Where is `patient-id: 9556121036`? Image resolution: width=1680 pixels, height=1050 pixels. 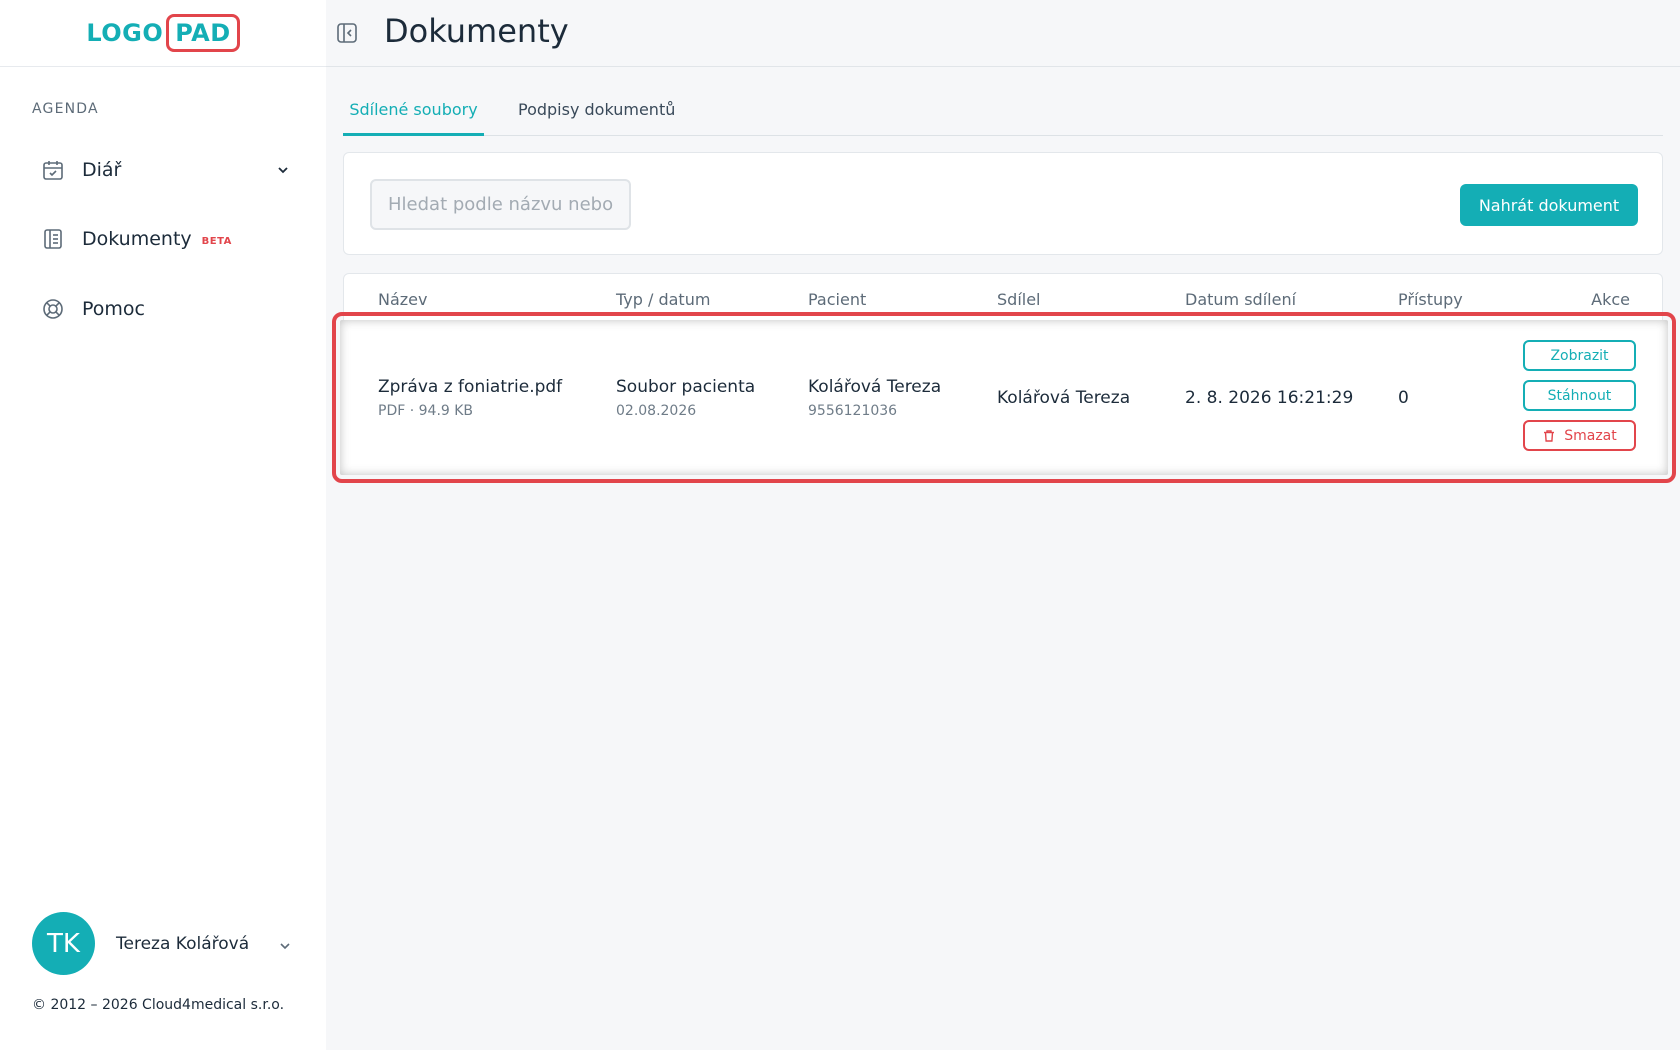 patient-id: 9556121036 is located at coordinates (853, 411).